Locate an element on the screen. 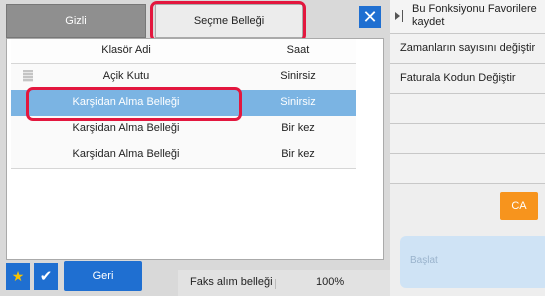 The width and height of the screenshot is (545, 296). star-icon: ★ is located at coordinates (18, 276).